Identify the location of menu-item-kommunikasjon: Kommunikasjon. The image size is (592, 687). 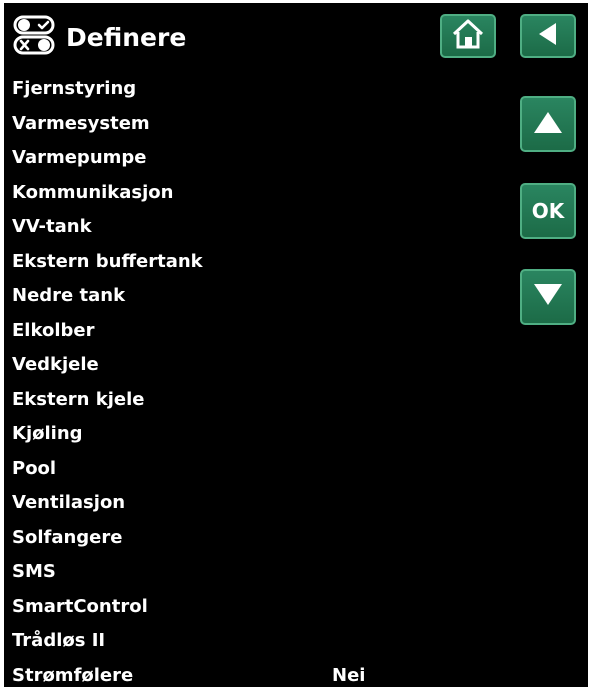
(254, 193).